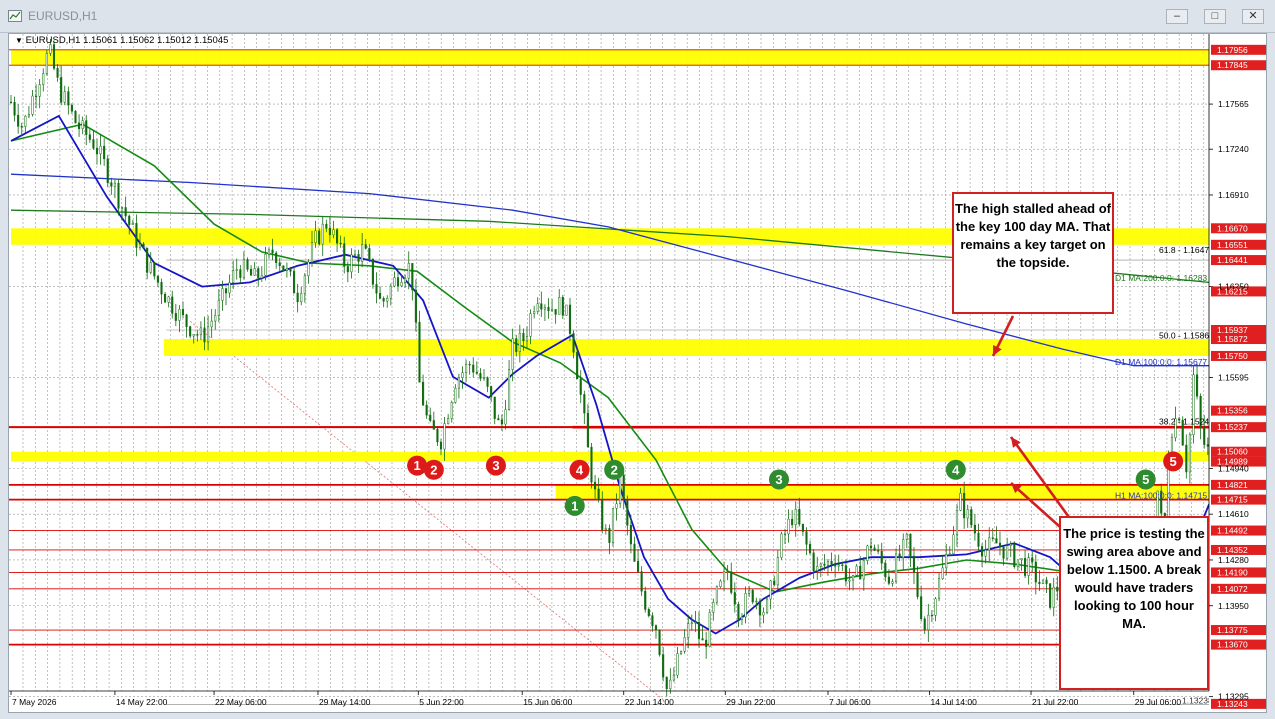 This screenshot has height=719, width=1275. What do you see at coordinates (1233, 149) in the screenshot?
I see `price-tick-label: 1.17240` at bounding box center [1233, 149].